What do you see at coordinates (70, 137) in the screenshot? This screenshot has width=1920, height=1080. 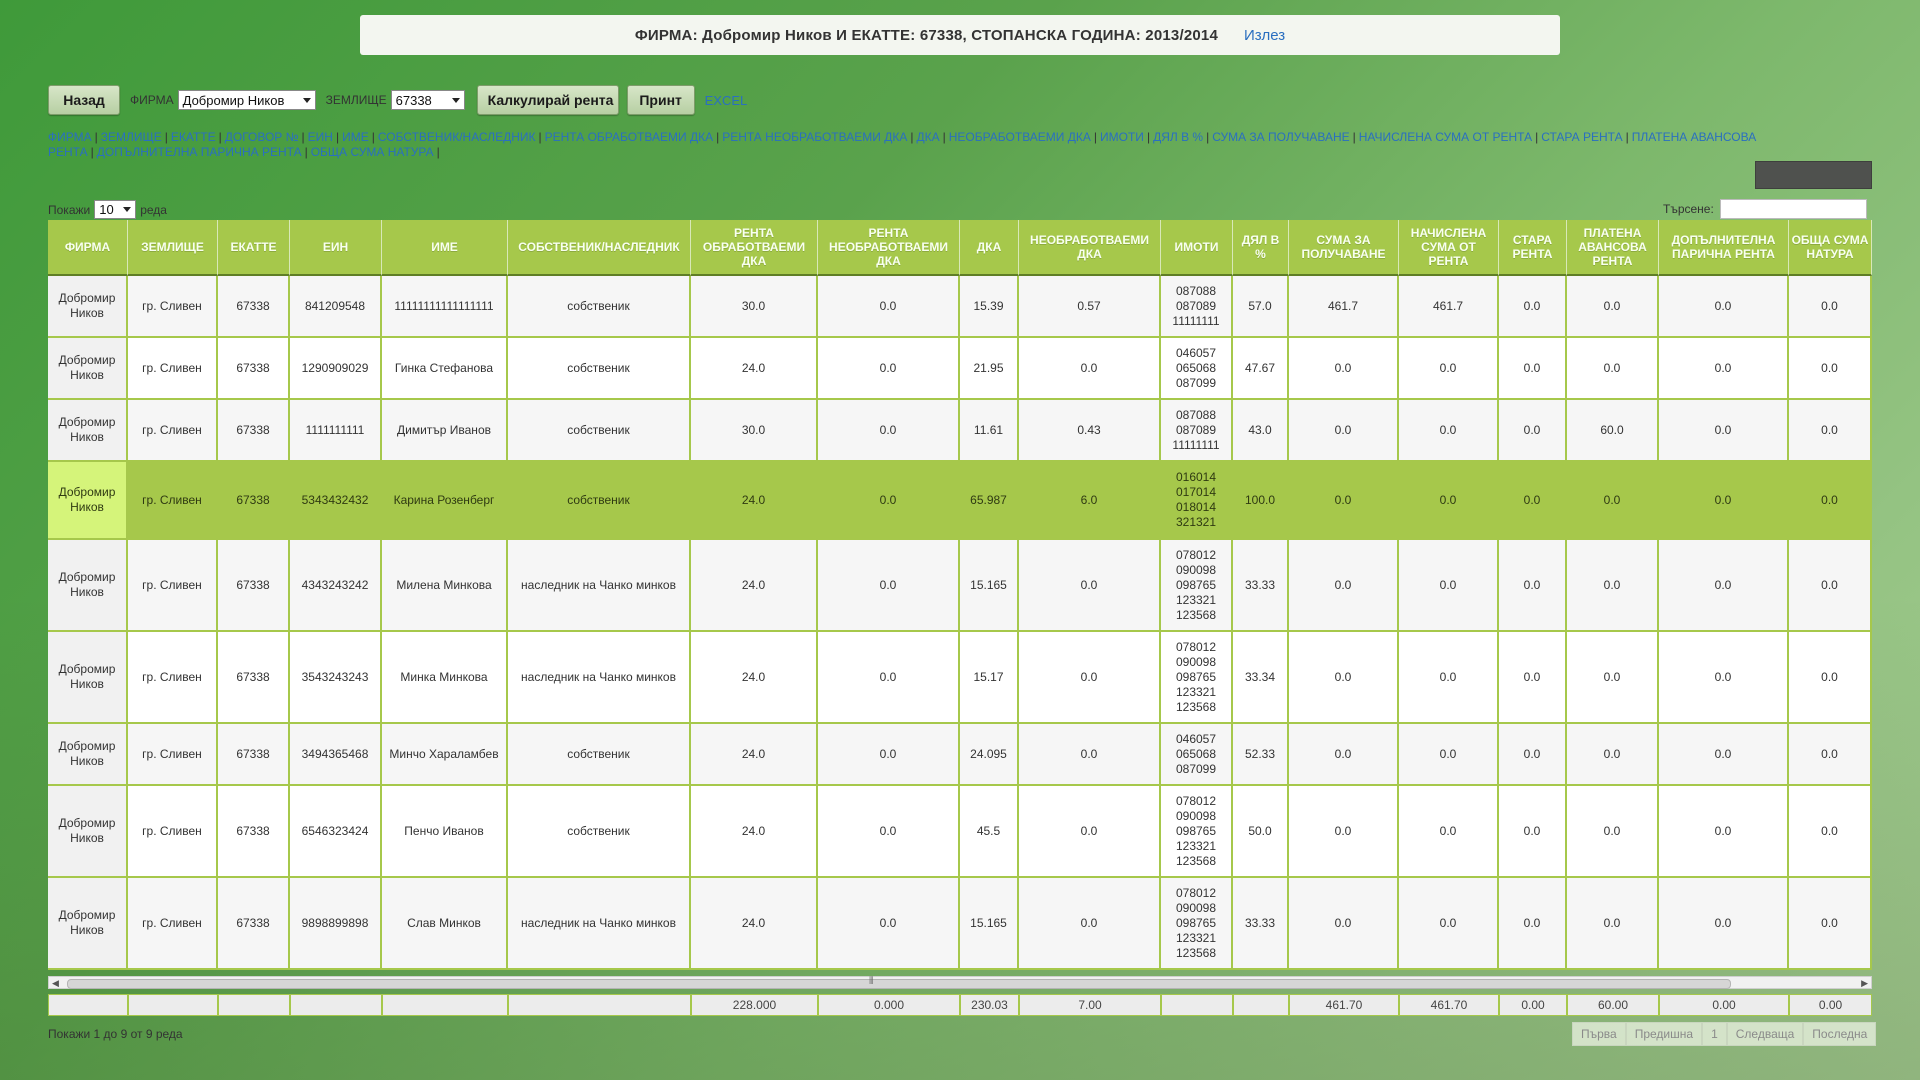 I see `column-toggle-link: ФИРМА` at bounding box center [70, 137].